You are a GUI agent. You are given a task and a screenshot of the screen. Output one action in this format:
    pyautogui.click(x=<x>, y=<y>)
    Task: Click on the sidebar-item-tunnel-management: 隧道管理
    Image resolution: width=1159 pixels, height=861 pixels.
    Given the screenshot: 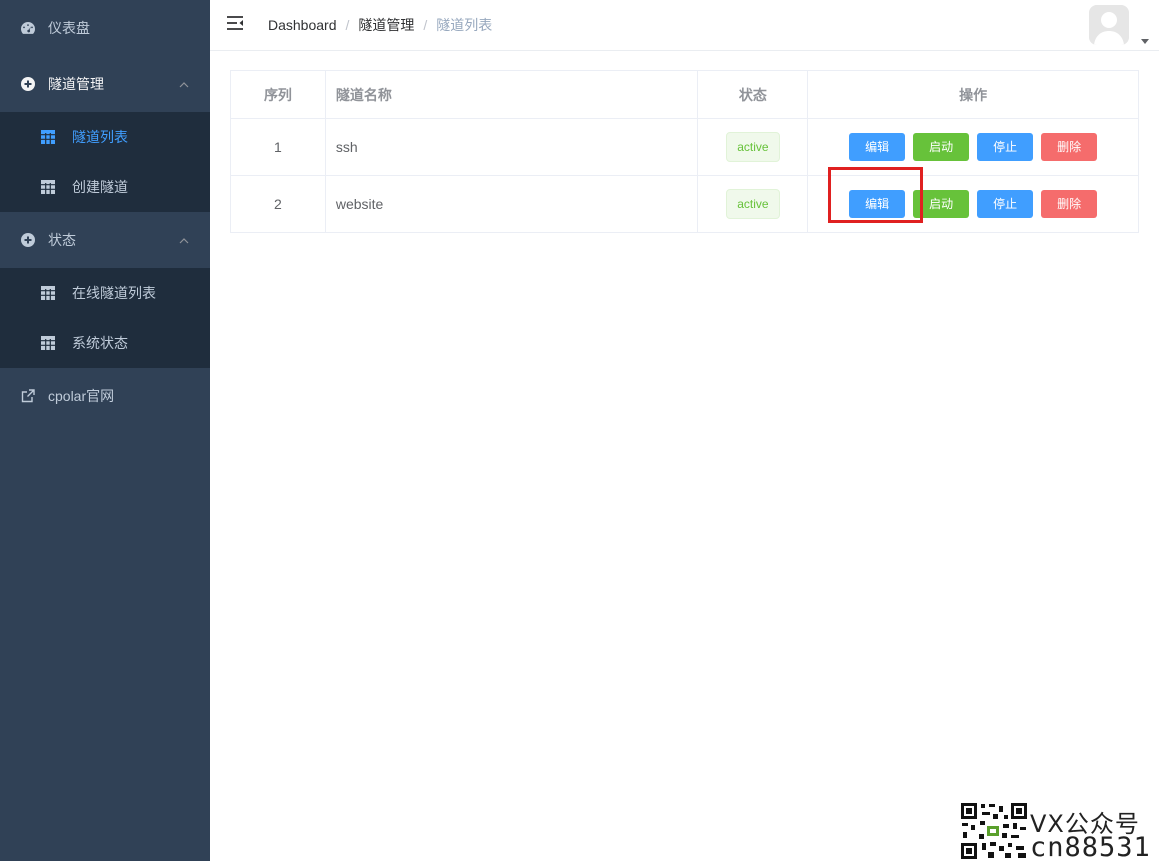 What is the action you would take?
    pyautogui.click(x=105, y=84)
    